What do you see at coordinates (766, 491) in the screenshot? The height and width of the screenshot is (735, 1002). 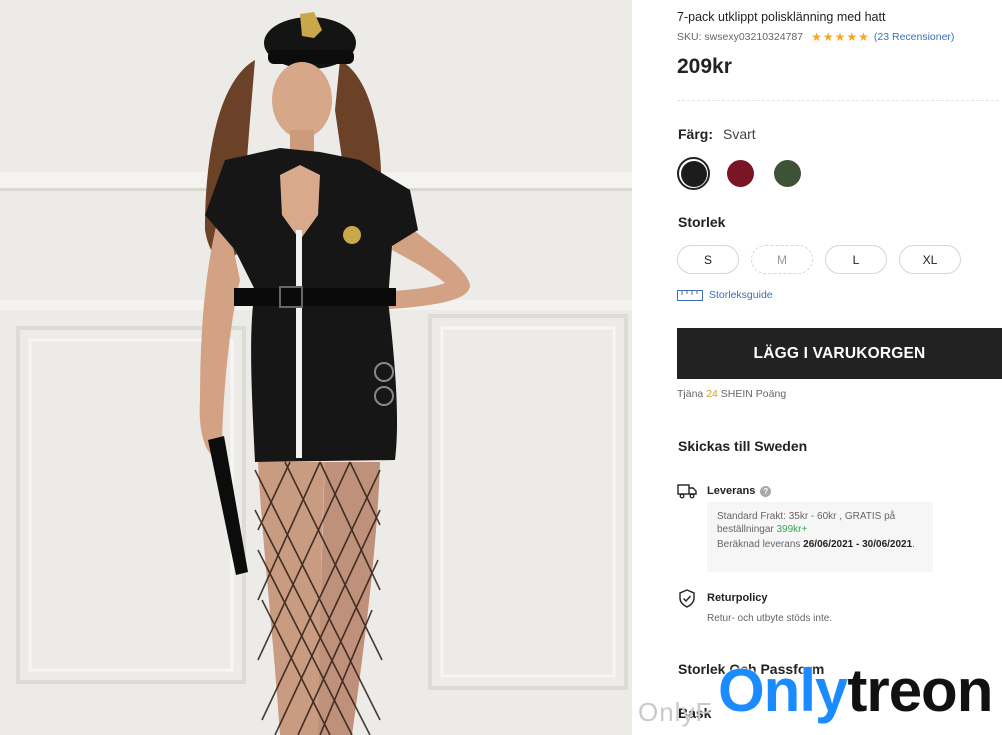 I see `help-icon: ?` at bounding box center [766, 491].